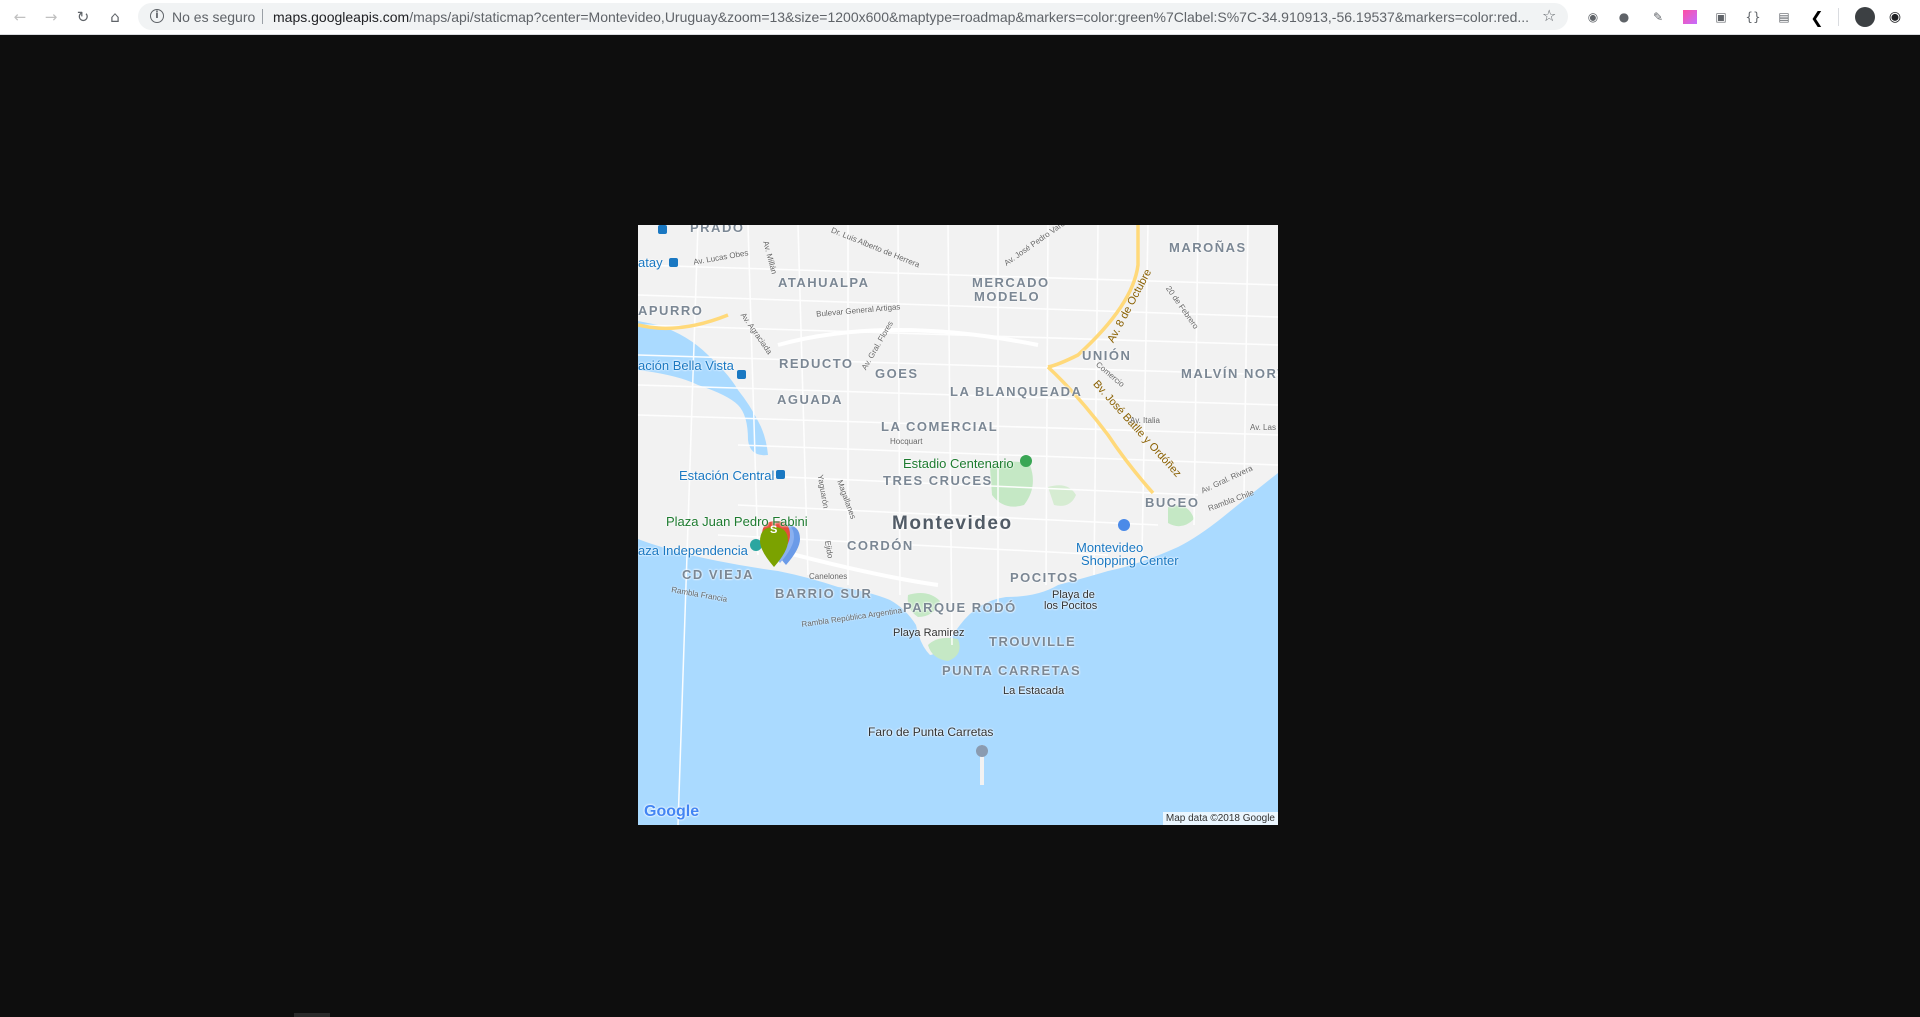 The width and height of the screenshot is (1920, 1017). I want to click on label-trouville: TROUVILLE, so click(1033, 641).